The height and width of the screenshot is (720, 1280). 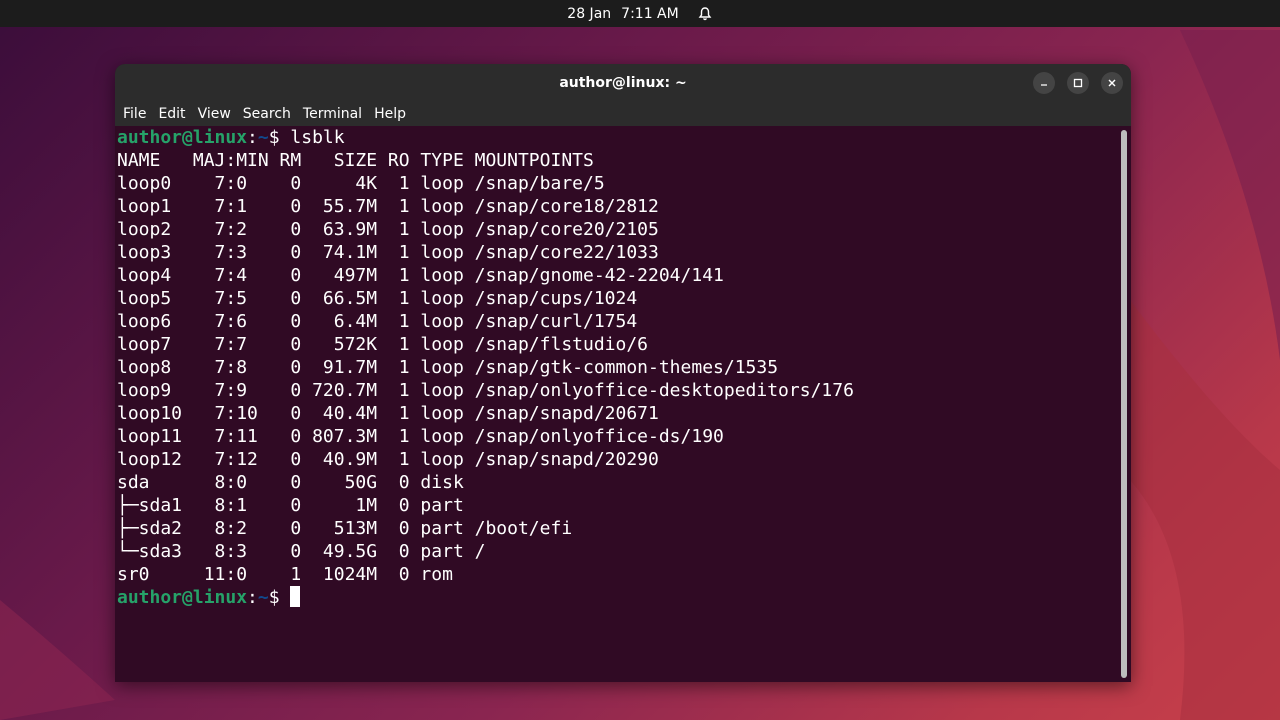 What do you see at coordinates (295, 596) in the screenshot?
I see `text-cursor` at bounding box center [295, 596].